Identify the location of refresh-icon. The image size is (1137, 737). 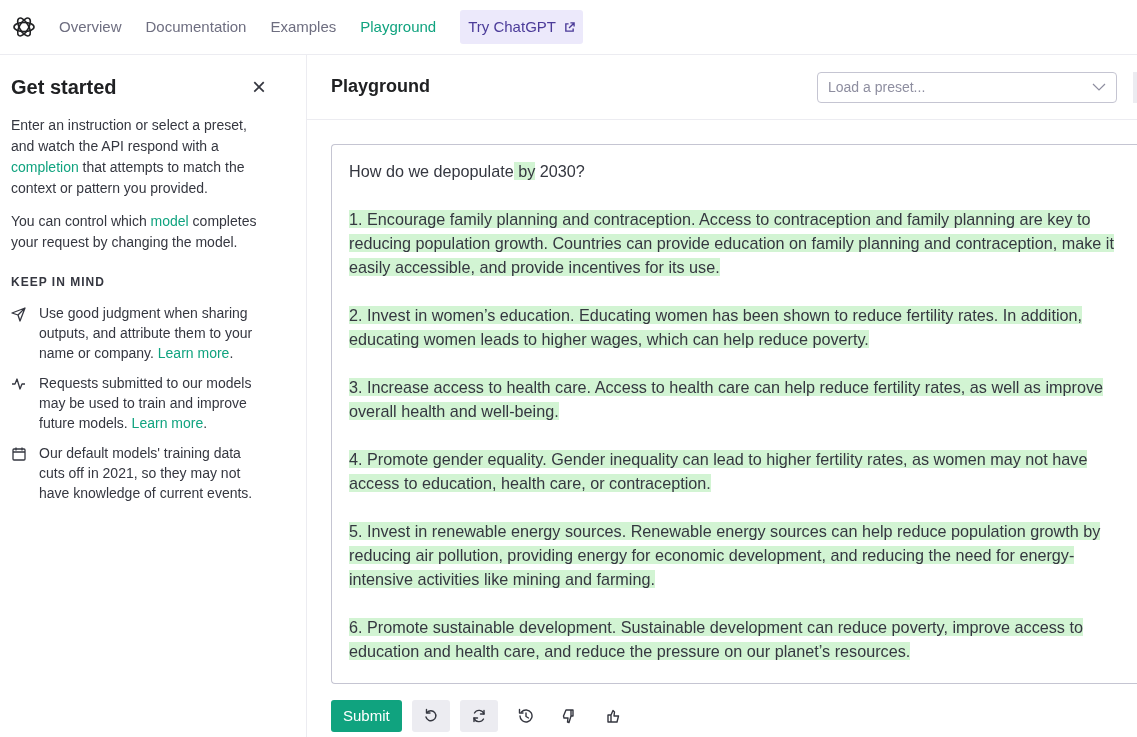
(478, 716).